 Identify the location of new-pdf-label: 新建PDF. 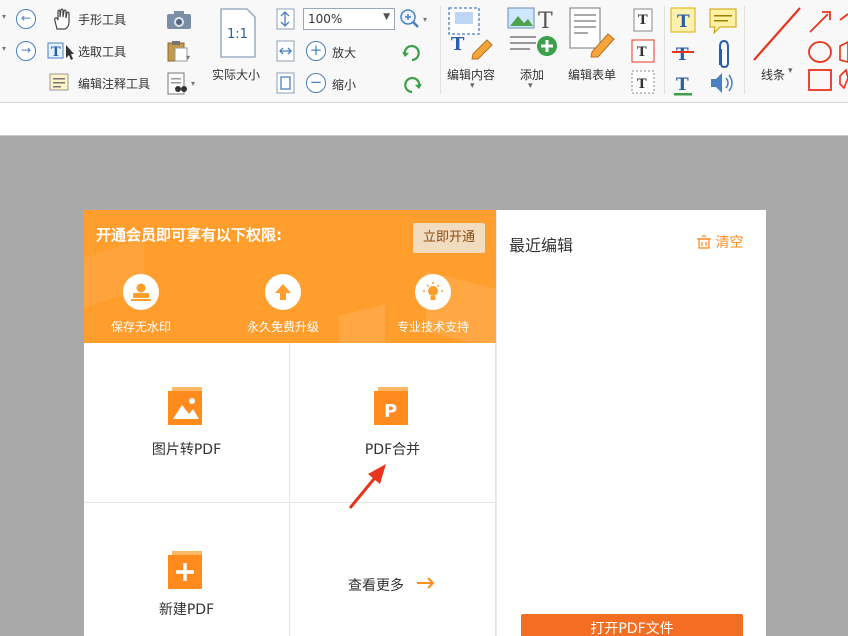
(186, 610).